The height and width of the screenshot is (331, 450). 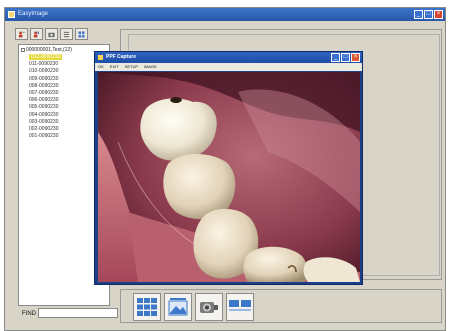 I want to click on user-add-icon, so click(x=21, y=34).